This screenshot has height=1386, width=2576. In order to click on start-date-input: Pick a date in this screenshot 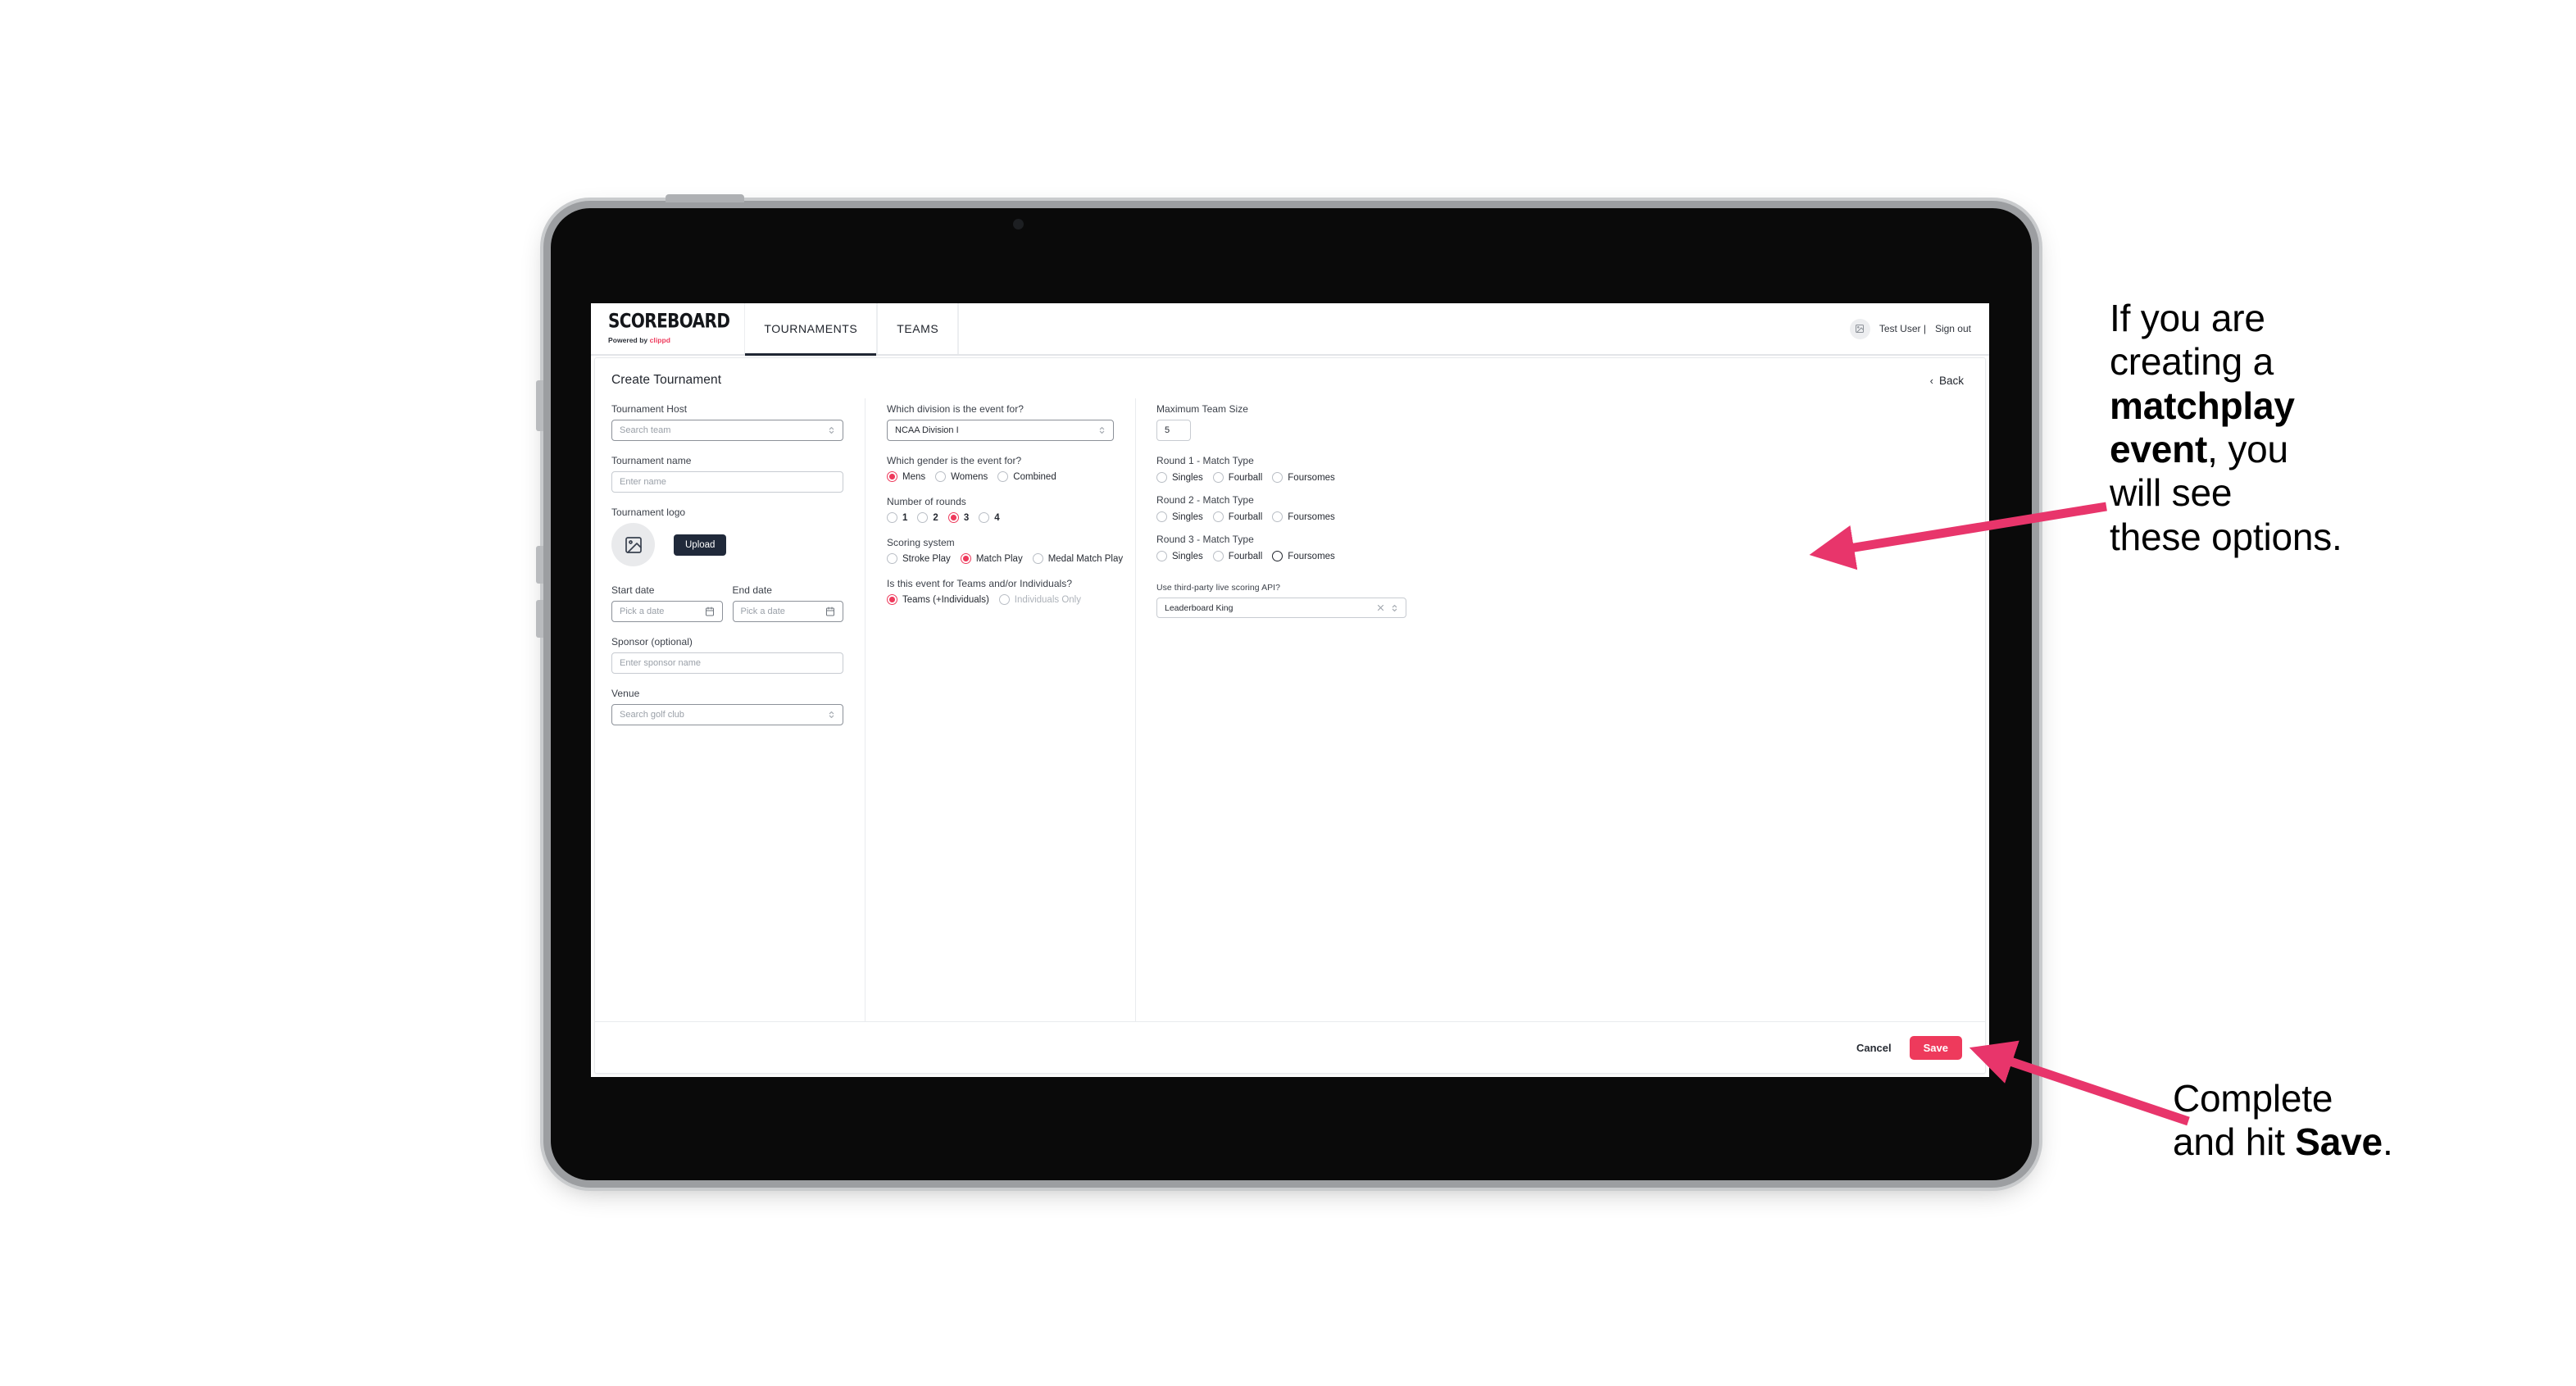, I will do `click(667, 611)`.